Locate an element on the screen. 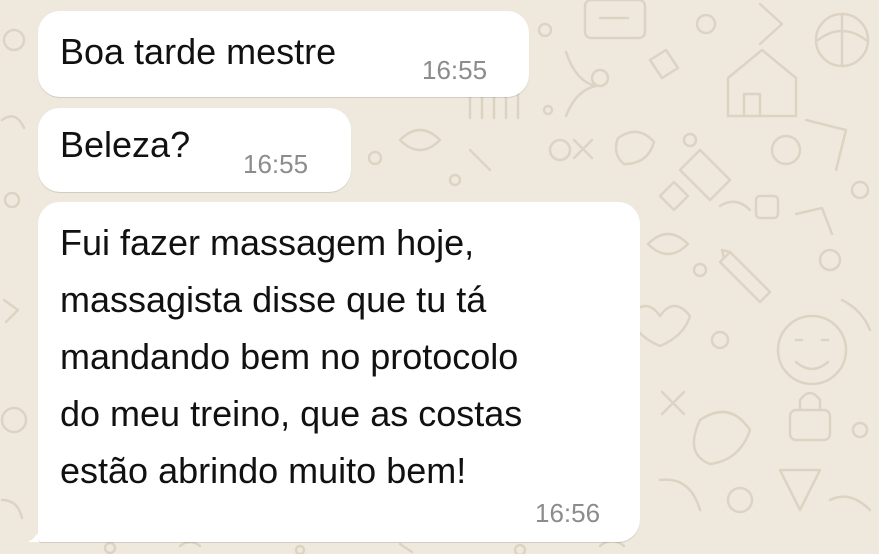  message-bubble-2: Beleza? 16:55 is located at coordinates (194, 150).